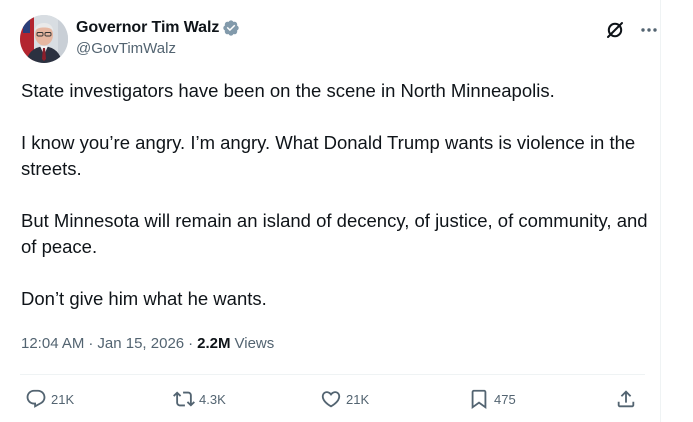  I want to click on avatar, so click(44, 39).